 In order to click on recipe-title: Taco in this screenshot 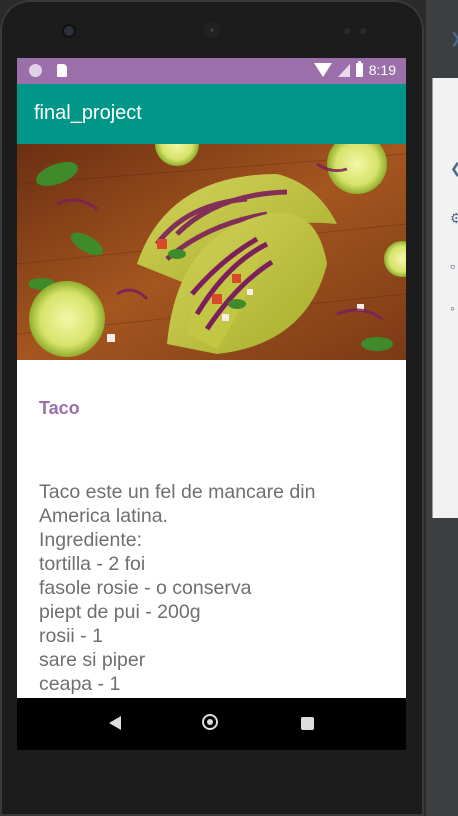, I will do `click(59, 408)`.